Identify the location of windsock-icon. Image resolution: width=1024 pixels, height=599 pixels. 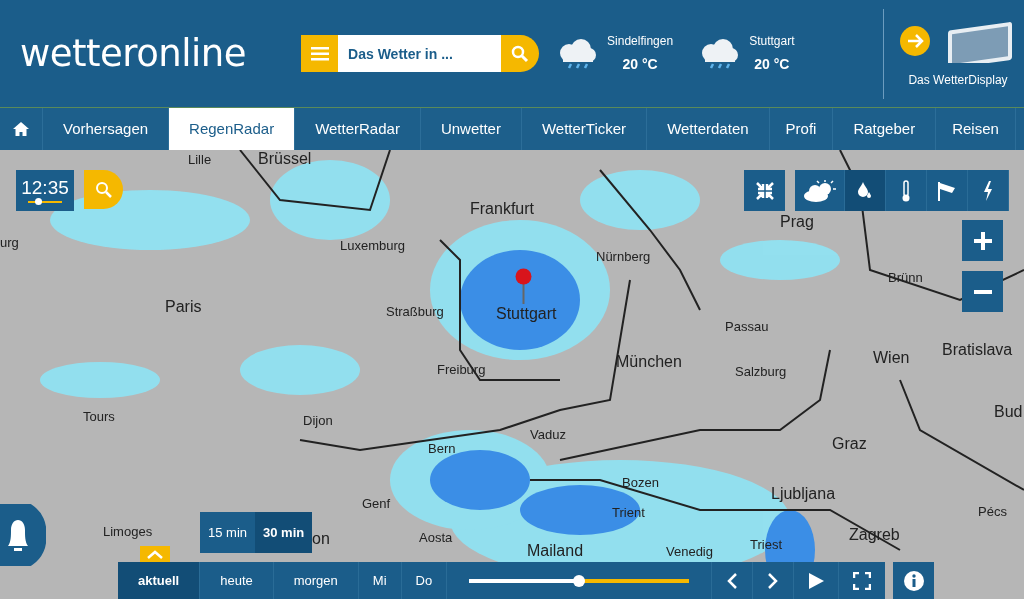
(947, 190).